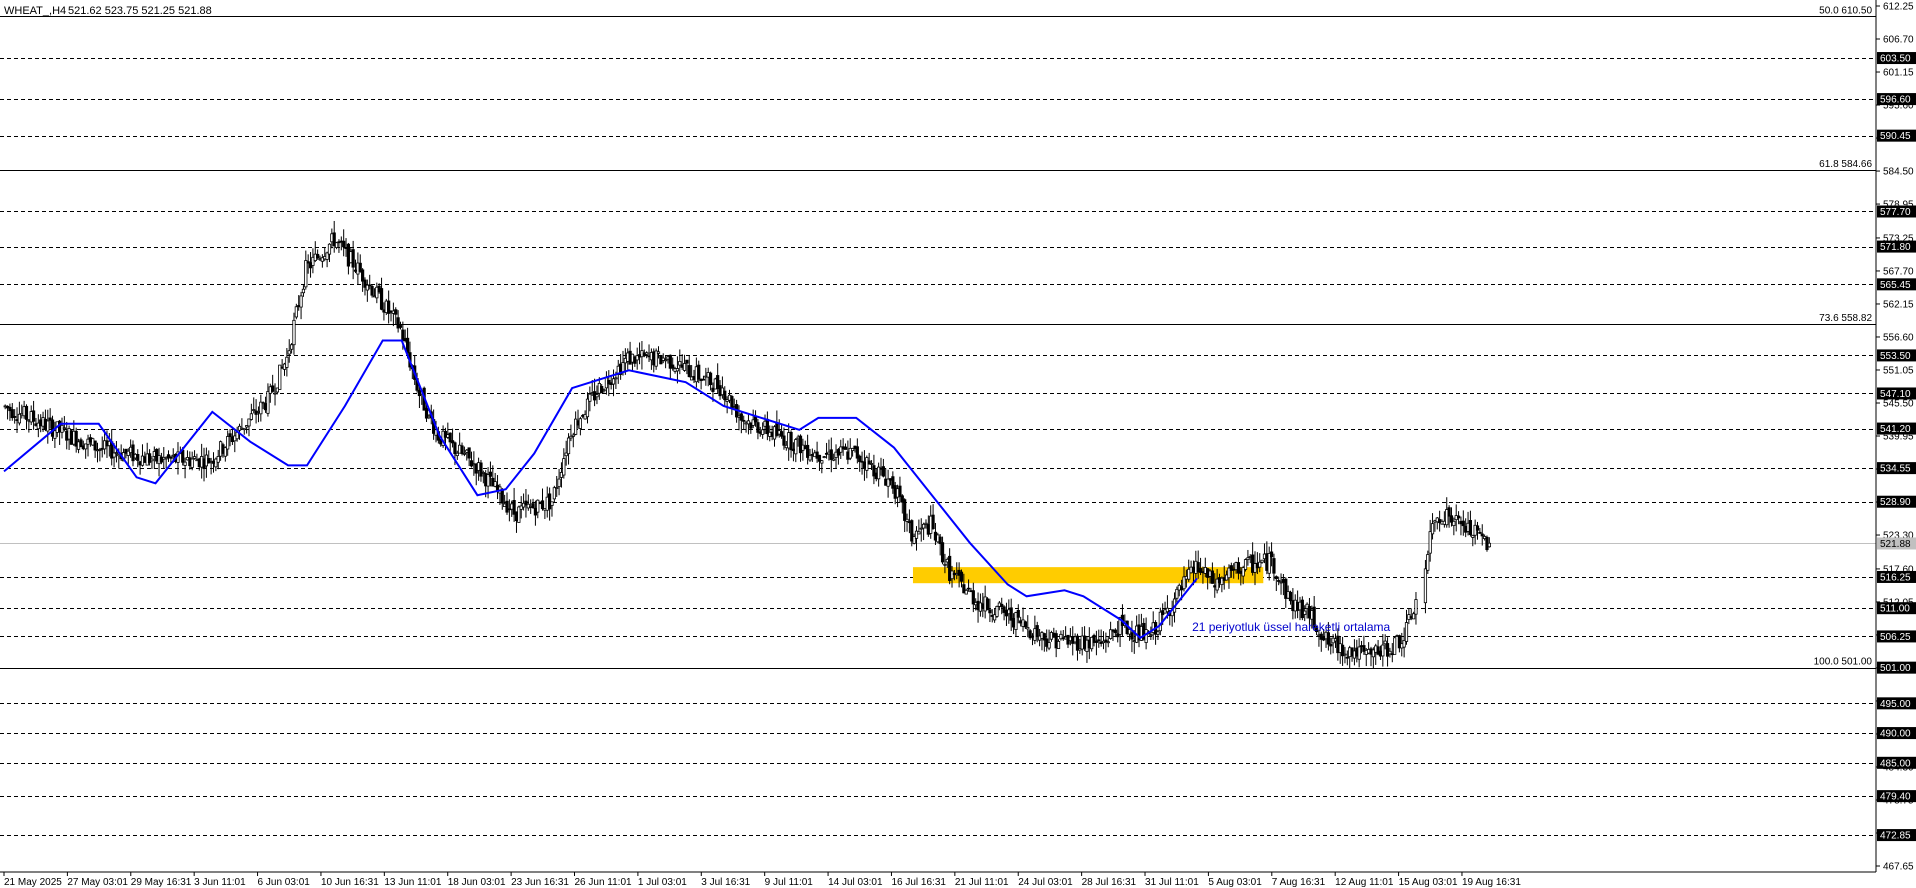 This screenshot has width=1916, height=888. I want to click on time-tick: 27 May 03:01, so click(97, 882).